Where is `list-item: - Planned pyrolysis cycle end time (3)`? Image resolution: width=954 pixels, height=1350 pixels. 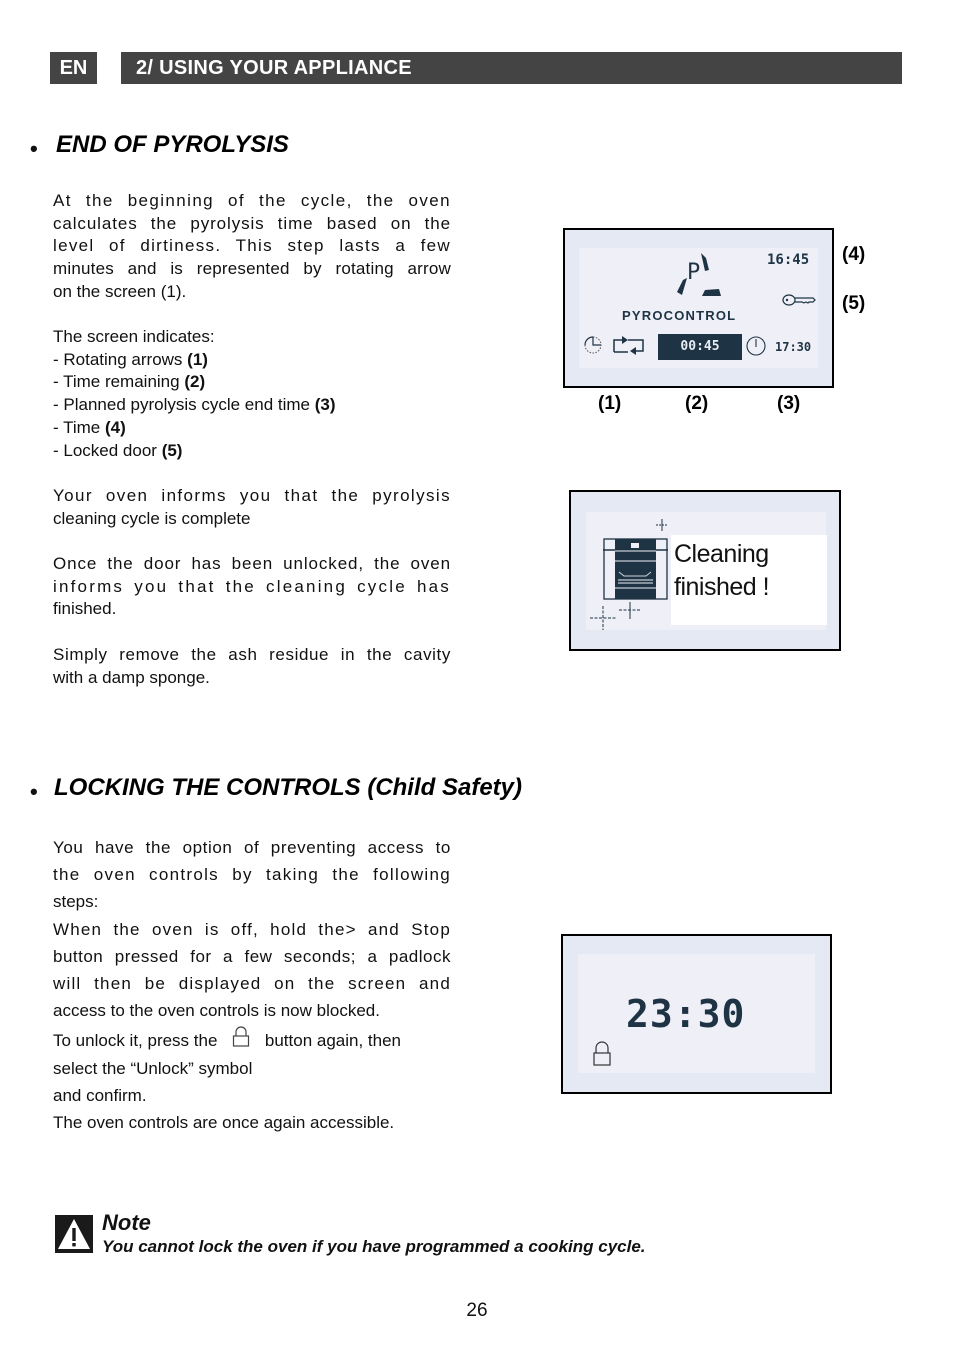
list-item: - Planned pyrolysis cycle end time (3) is located at coordinates (194, 405).